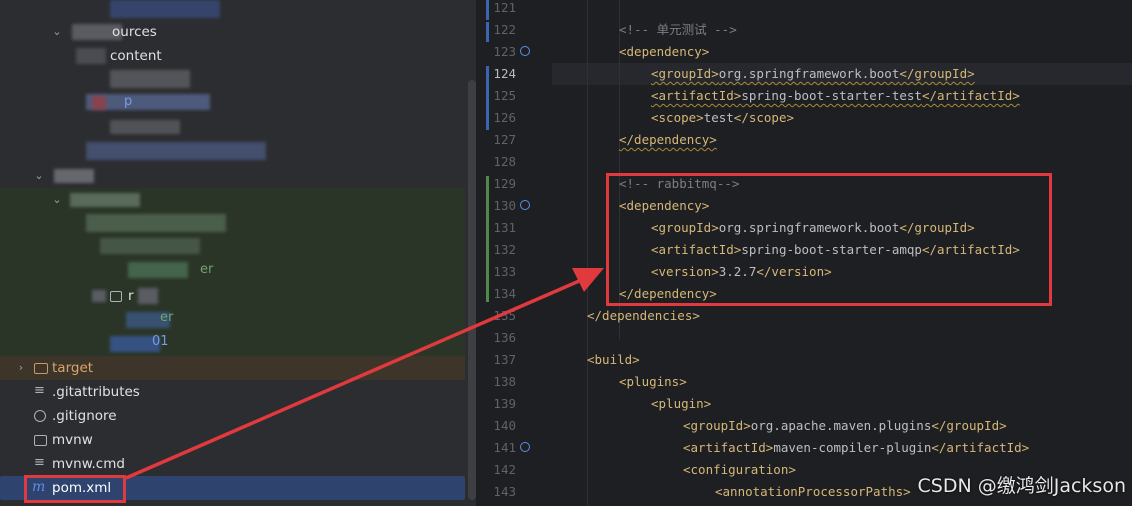 The height and width of the screenshot is (506, 1132). Describe the element at coordinates (653, 381) in the screenshot. I see `code-text: <plugins>` at that location.